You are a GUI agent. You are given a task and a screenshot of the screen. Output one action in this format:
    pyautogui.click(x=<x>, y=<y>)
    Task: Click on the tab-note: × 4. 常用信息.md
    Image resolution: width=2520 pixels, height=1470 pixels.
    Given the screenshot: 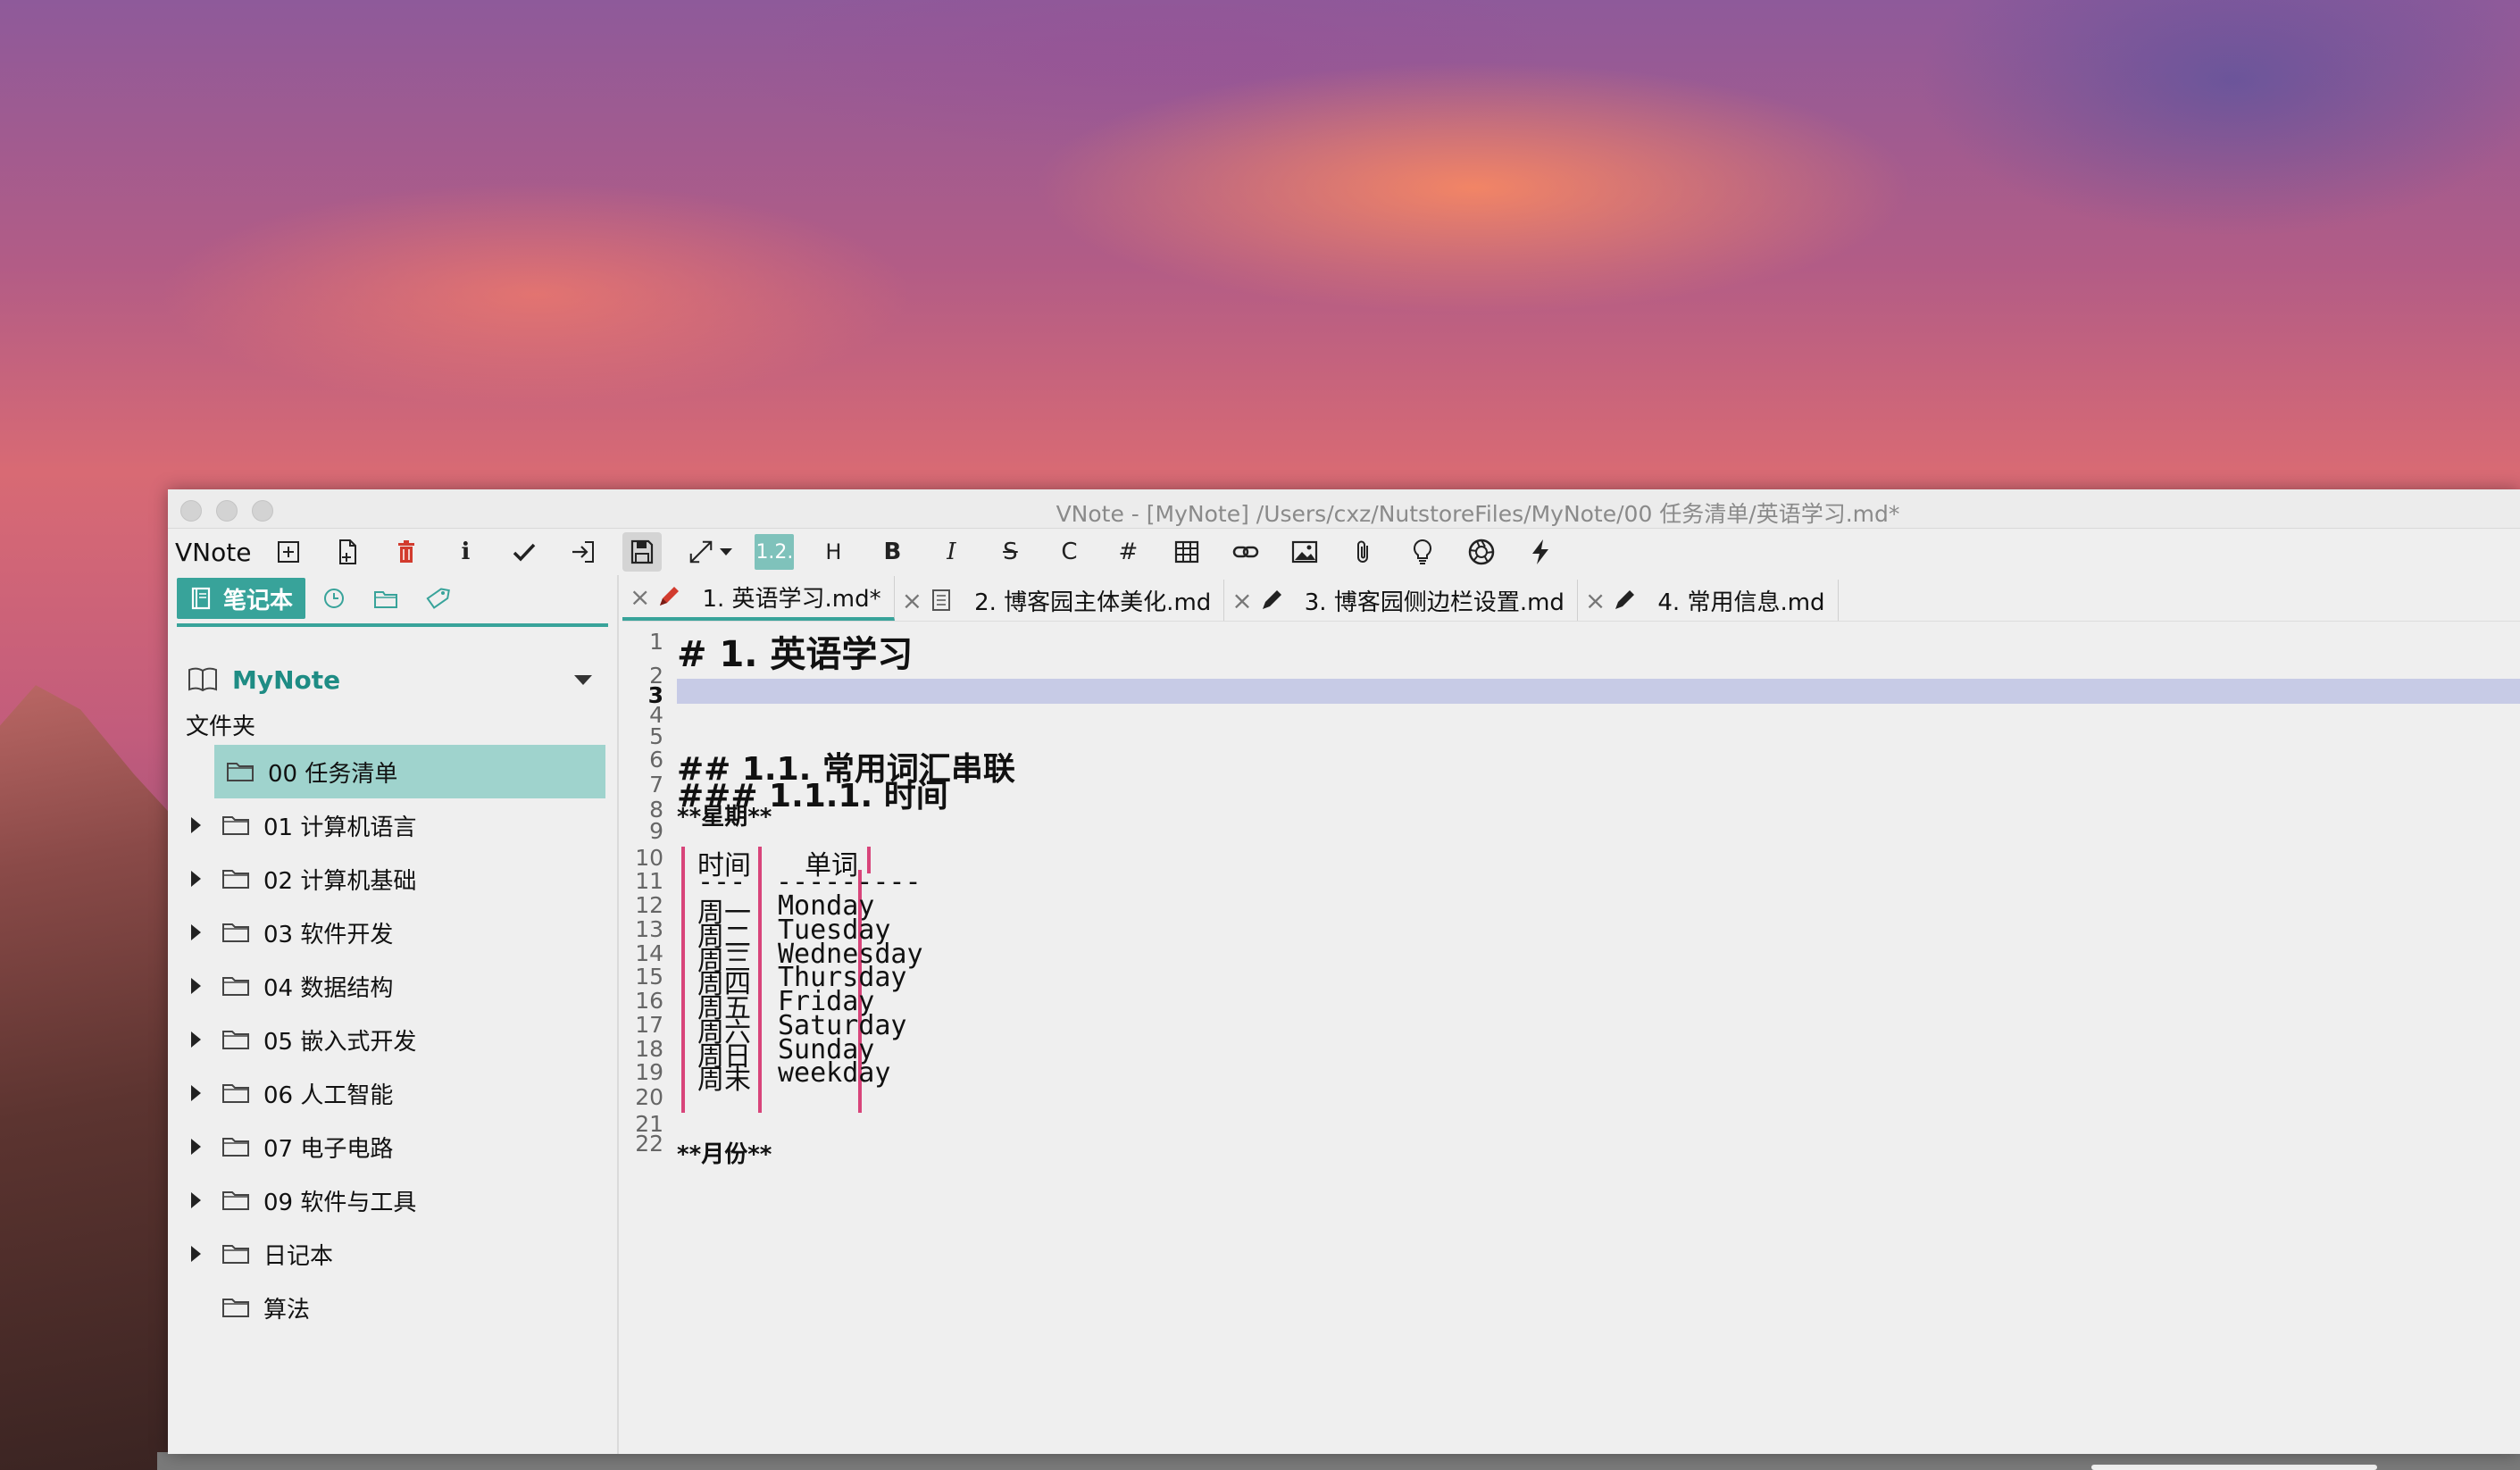 What is the action you would take?
    pyautogui.click(x=1709, y=600)
    